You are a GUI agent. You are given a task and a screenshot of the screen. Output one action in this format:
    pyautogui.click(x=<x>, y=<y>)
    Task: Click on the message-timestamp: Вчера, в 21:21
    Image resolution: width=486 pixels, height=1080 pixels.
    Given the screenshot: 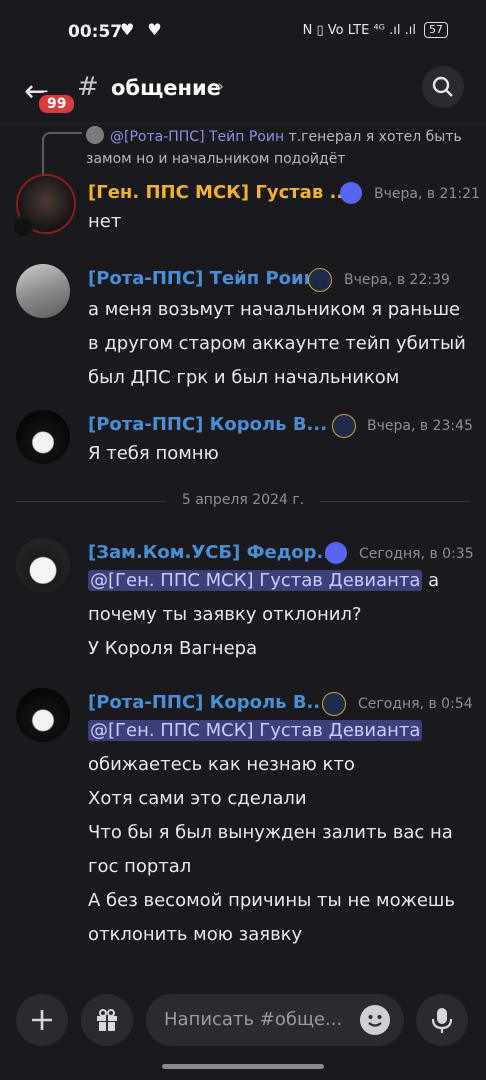 What is the action you would take?
    pyautogui.click(x=427, y=194)
    